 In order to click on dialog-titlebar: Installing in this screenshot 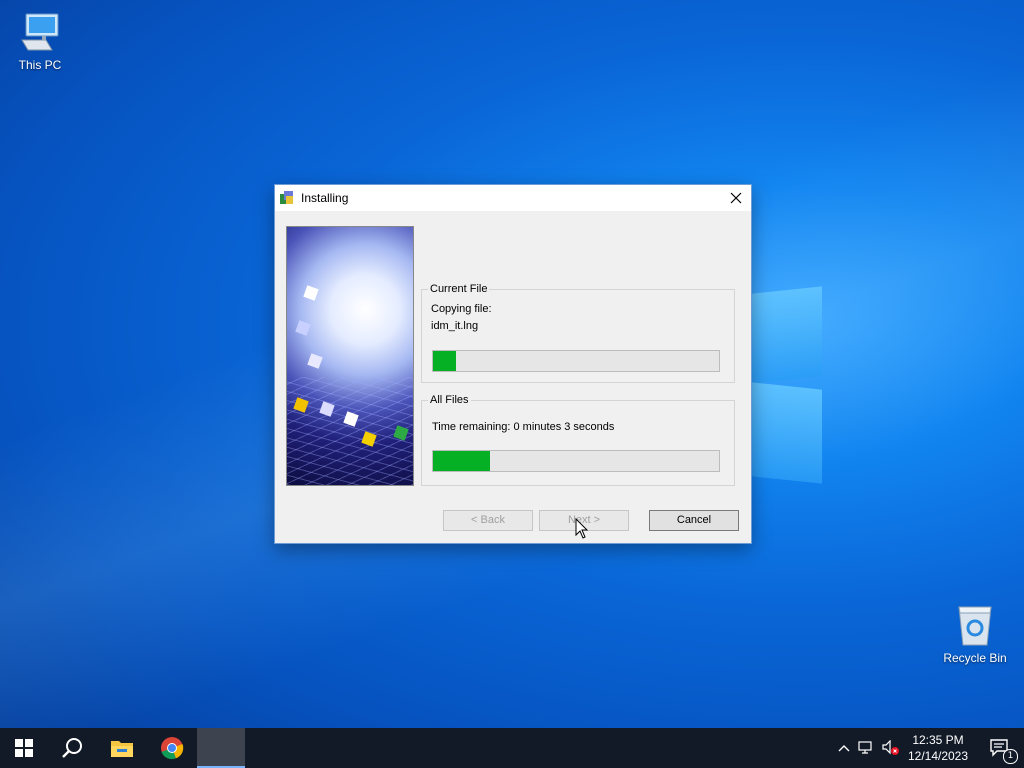, I will do `click(513, 198)`.